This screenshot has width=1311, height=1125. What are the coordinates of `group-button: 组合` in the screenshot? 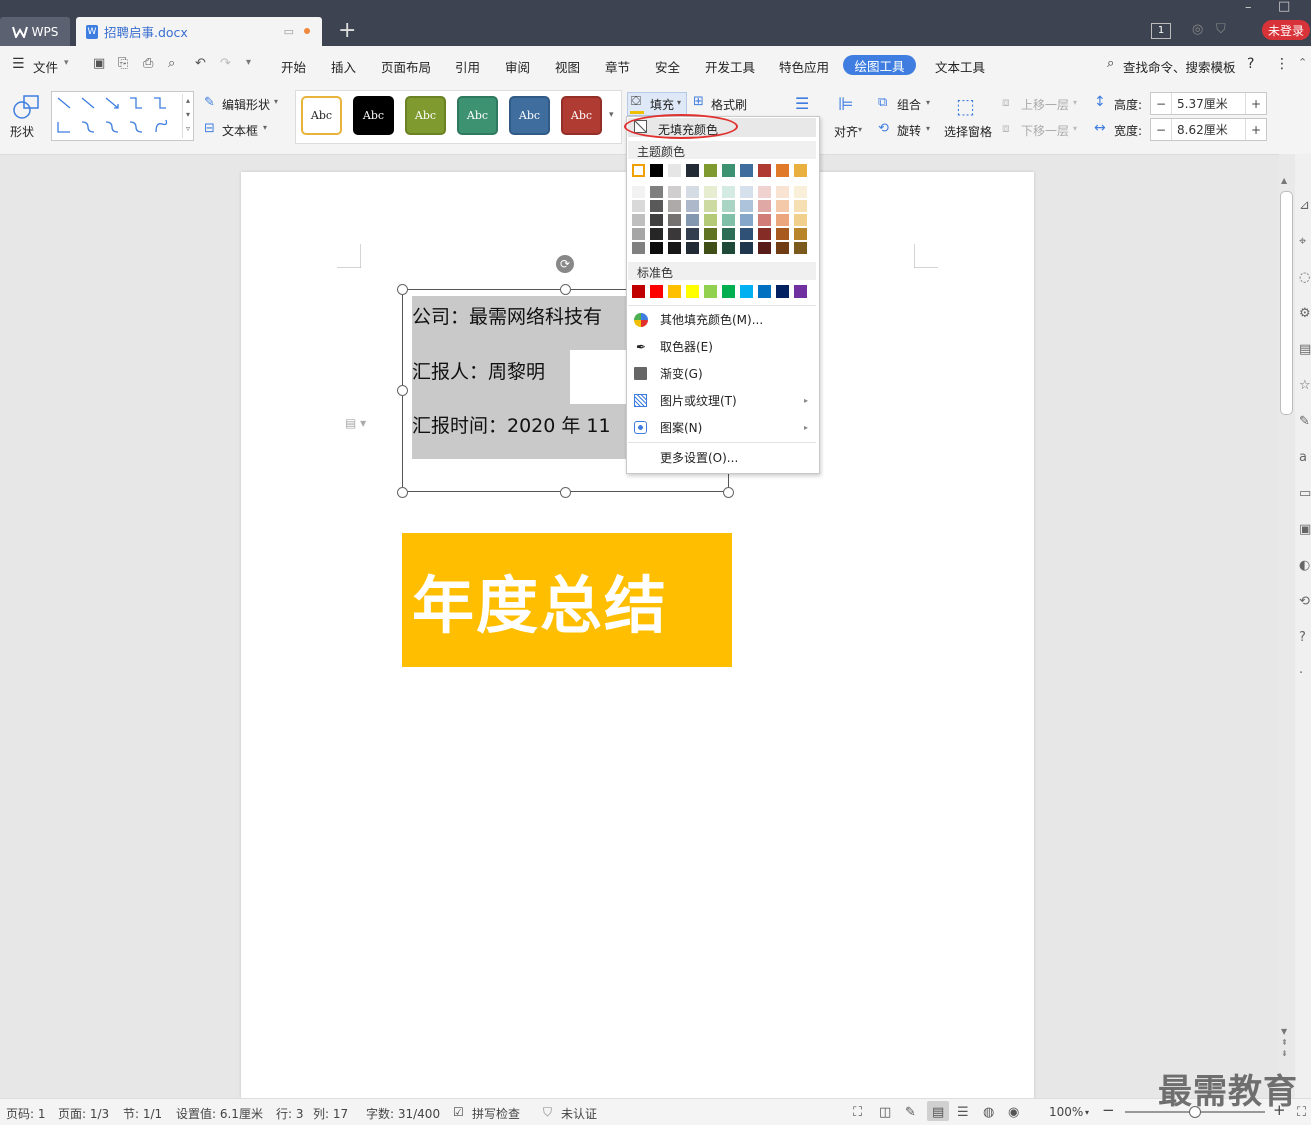 It's located at (909, 104).